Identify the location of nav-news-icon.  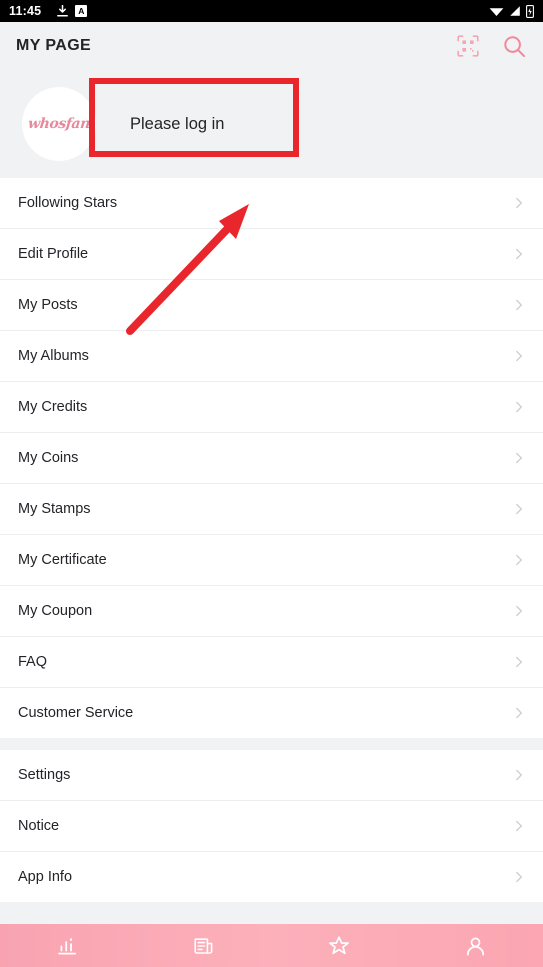
(203, 945).